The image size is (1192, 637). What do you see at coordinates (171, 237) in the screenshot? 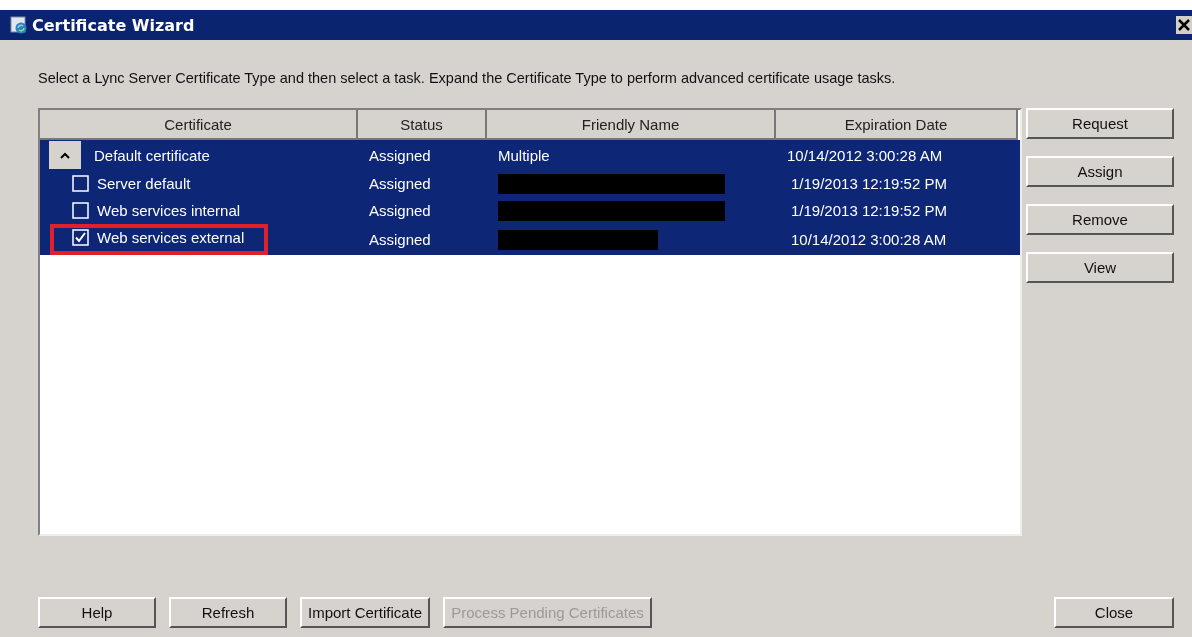
I see `certificate-name: Web services external` at bounding box center [171, 237].